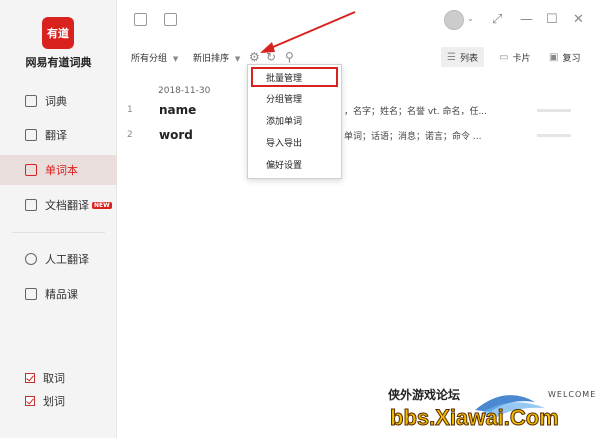 This screenshot has height=438, width=600. Describe the element at coordinates (475, 418) in the screenshot. I see `watermark-url: bbs.Xiawai.Com` at that location.